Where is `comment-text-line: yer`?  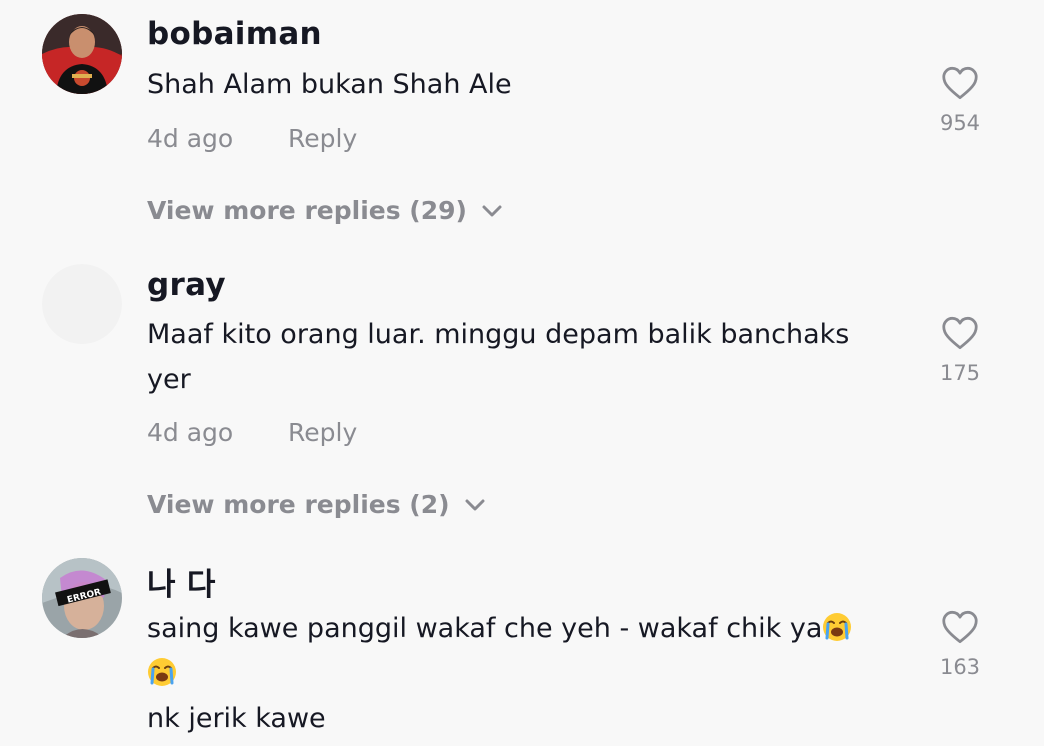 comment-text-line: yer is located at coordinates (169, 379).